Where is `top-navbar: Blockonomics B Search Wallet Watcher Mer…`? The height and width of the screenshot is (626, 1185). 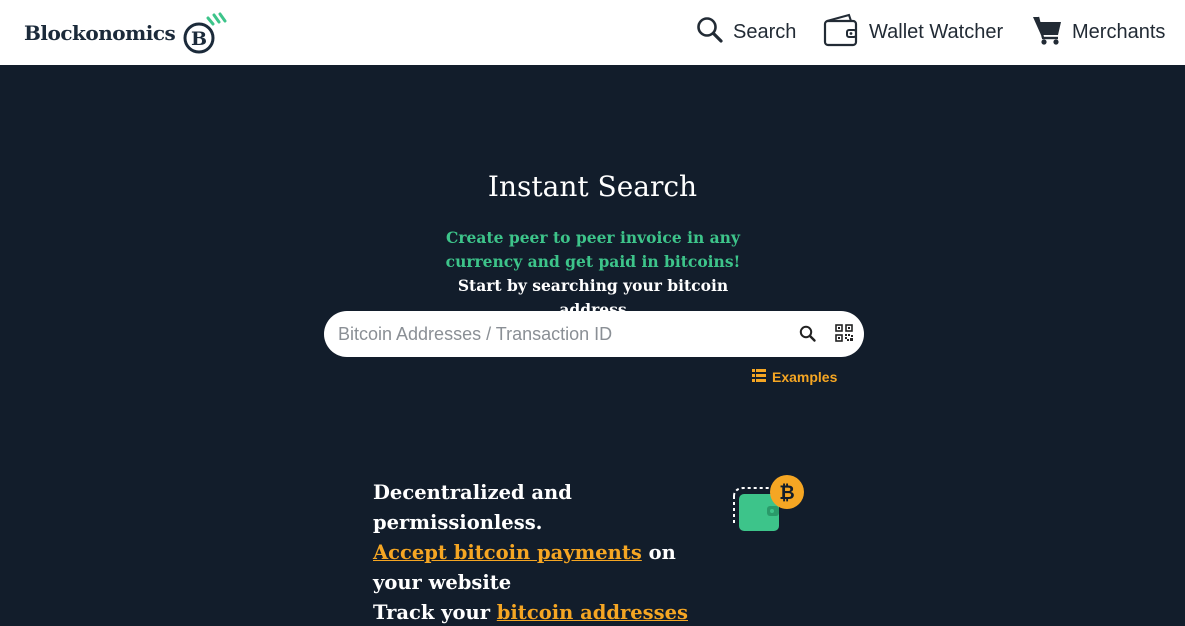
top-navbar: Blockonomics B Search Wallet Watcher Mer… is located at coordinates (592, 32).